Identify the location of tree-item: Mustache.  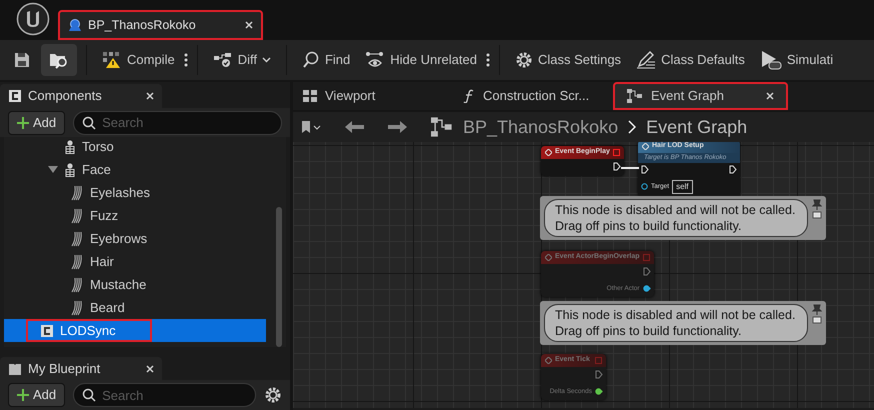
(135, 284).